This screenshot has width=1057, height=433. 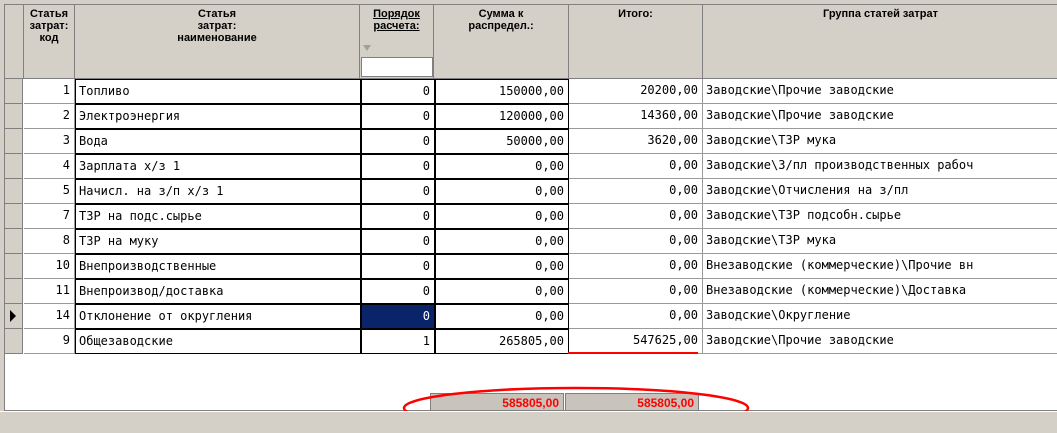 I want to click on cell-name: ТЗР на муку, so click(x=218, y=241).